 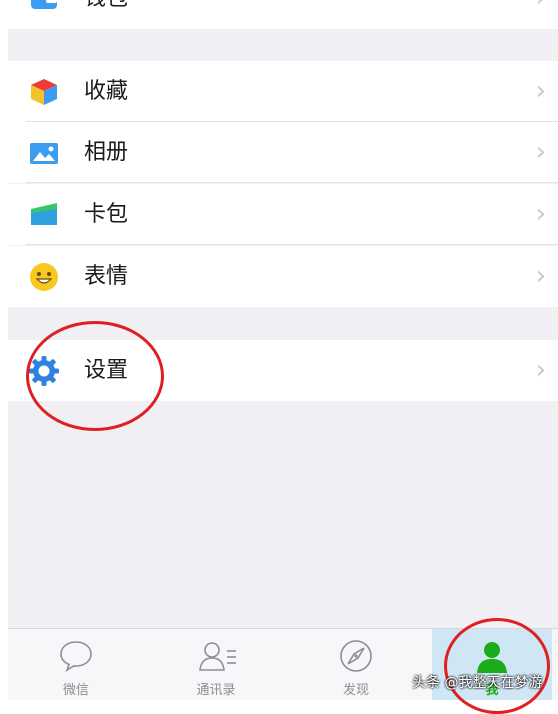 What do you see at coordinates (283, 14) in the screenshot?
I see `menu-item-wallet: 钱包 ›` at bounding box center [283, 14].